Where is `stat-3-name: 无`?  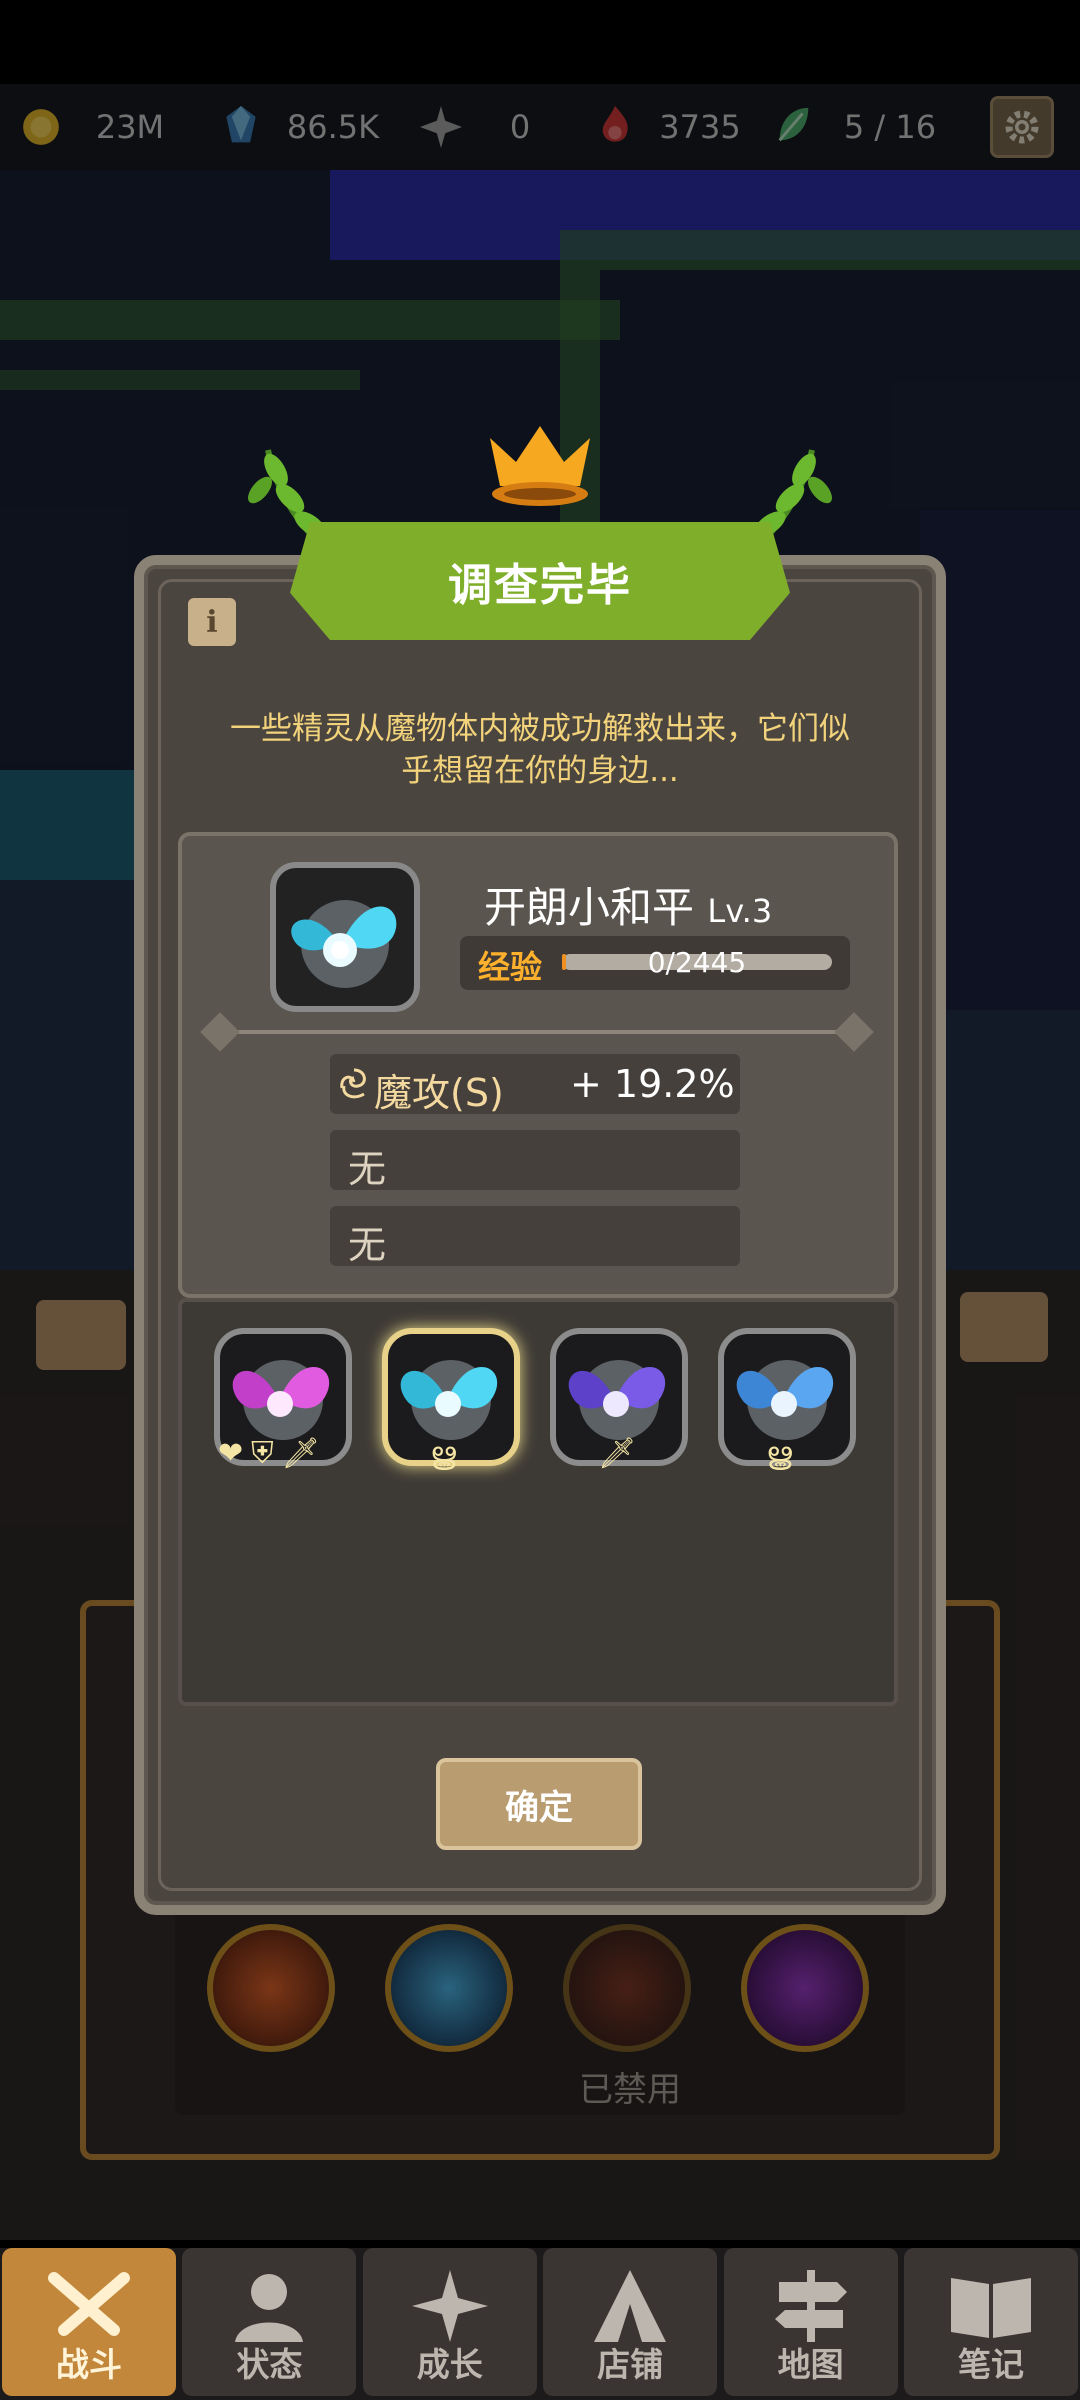
stat-3-name: 无 is located at coordinates (367, 1245).